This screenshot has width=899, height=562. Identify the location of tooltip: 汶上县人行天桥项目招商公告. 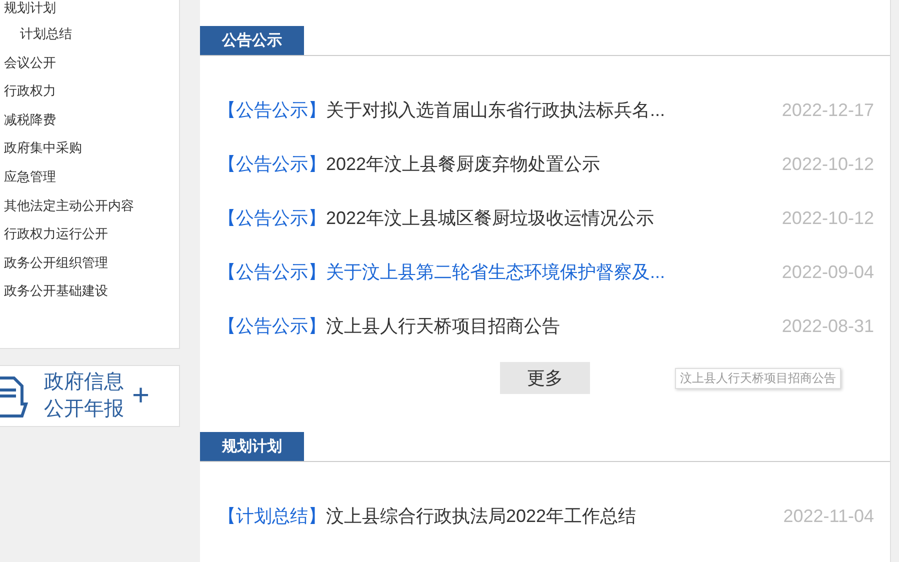
(758, 378).